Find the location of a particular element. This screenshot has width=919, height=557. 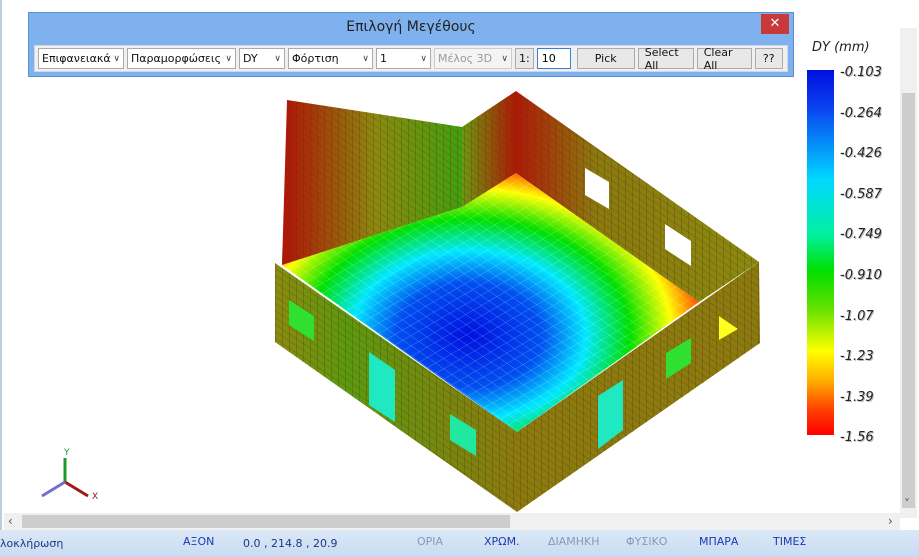

legend-value: -1.39 is located at coordinates (857, 397).